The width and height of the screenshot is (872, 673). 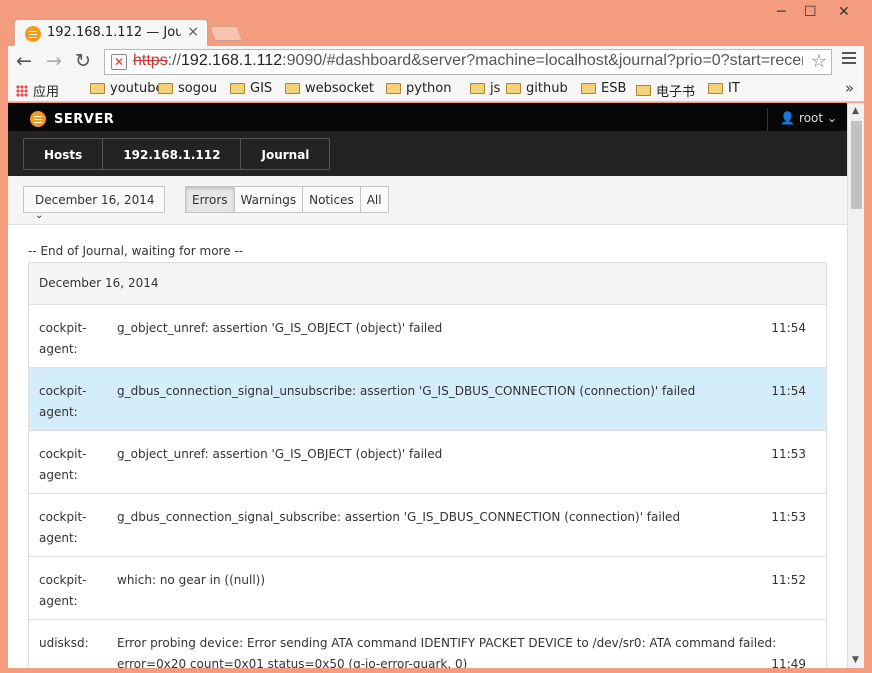 What do you see at coordinates (137, 88) in the screenshot?
I see `bookmark-label: youtube` at bounding box center [137, 88].